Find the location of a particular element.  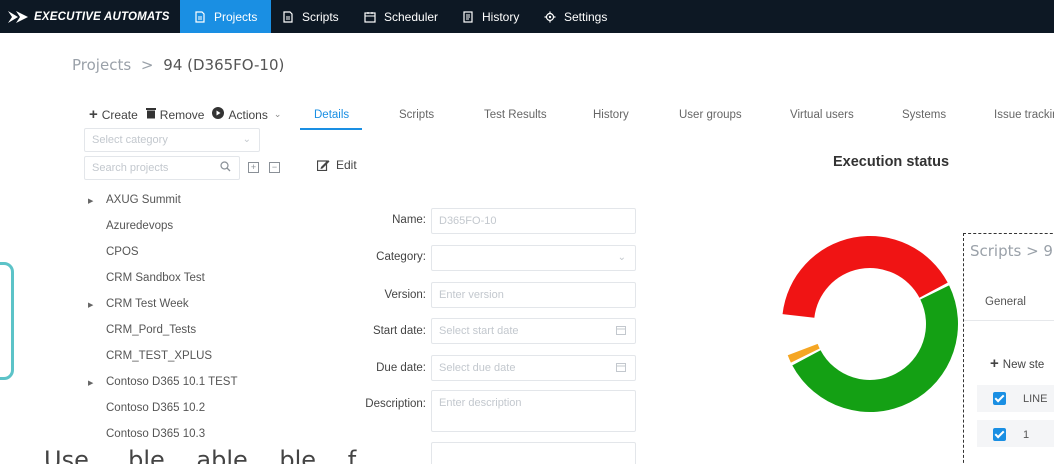

tab-systems: Systems is located at coordinates (924, 115).